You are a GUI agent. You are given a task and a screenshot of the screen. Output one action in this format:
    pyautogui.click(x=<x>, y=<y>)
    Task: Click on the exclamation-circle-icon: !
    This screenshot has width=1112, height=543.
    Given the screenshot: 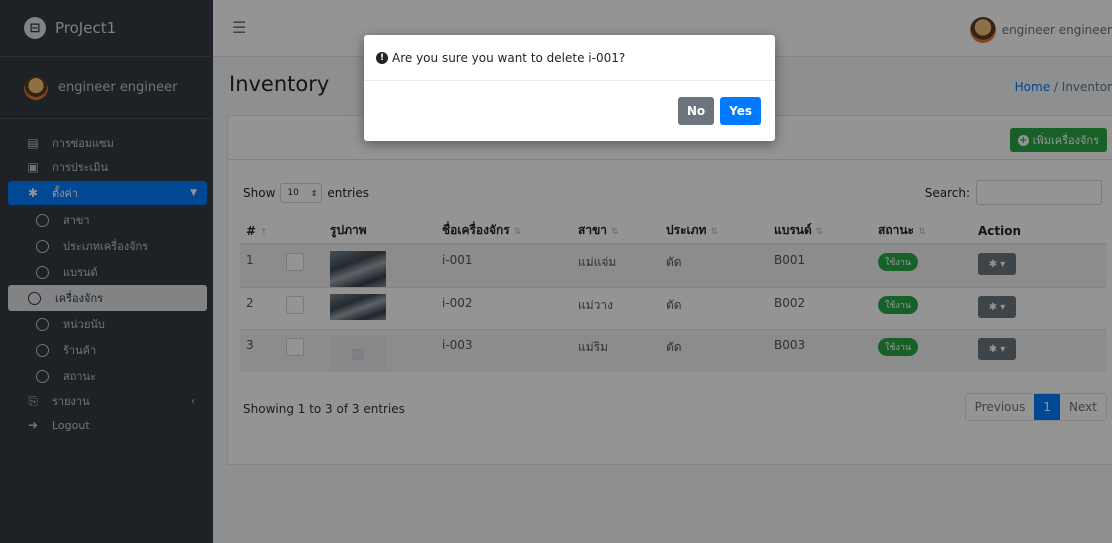 What is the action you would take?
    pyautogui.click(x=382, y=57)
    